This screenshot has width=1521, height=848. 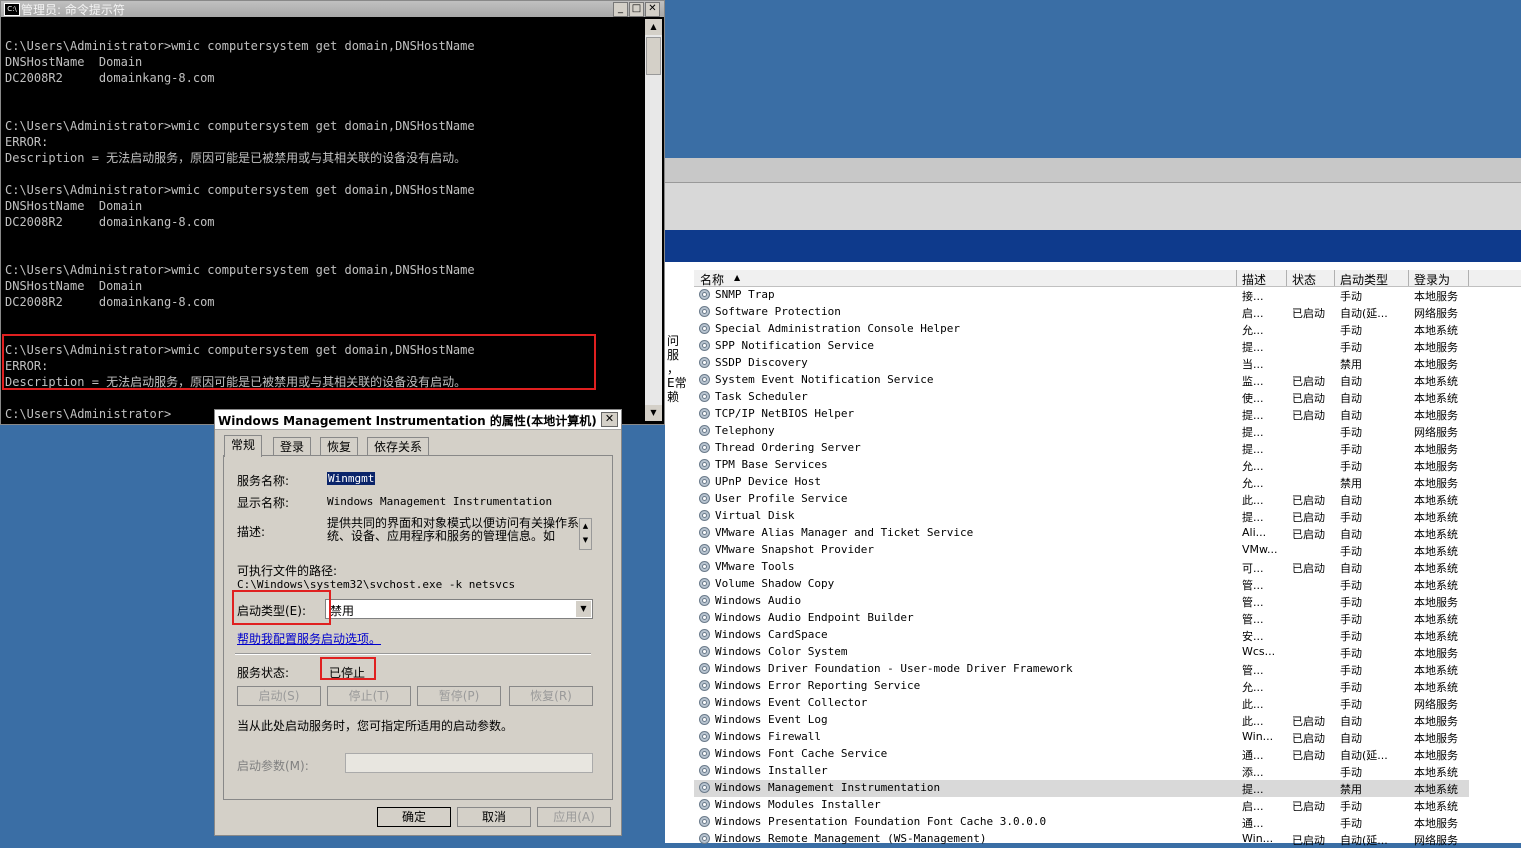 I want to click on table-row: SPP Notification Service 提... 手动 本地服务, so click(x=1081, y=346).